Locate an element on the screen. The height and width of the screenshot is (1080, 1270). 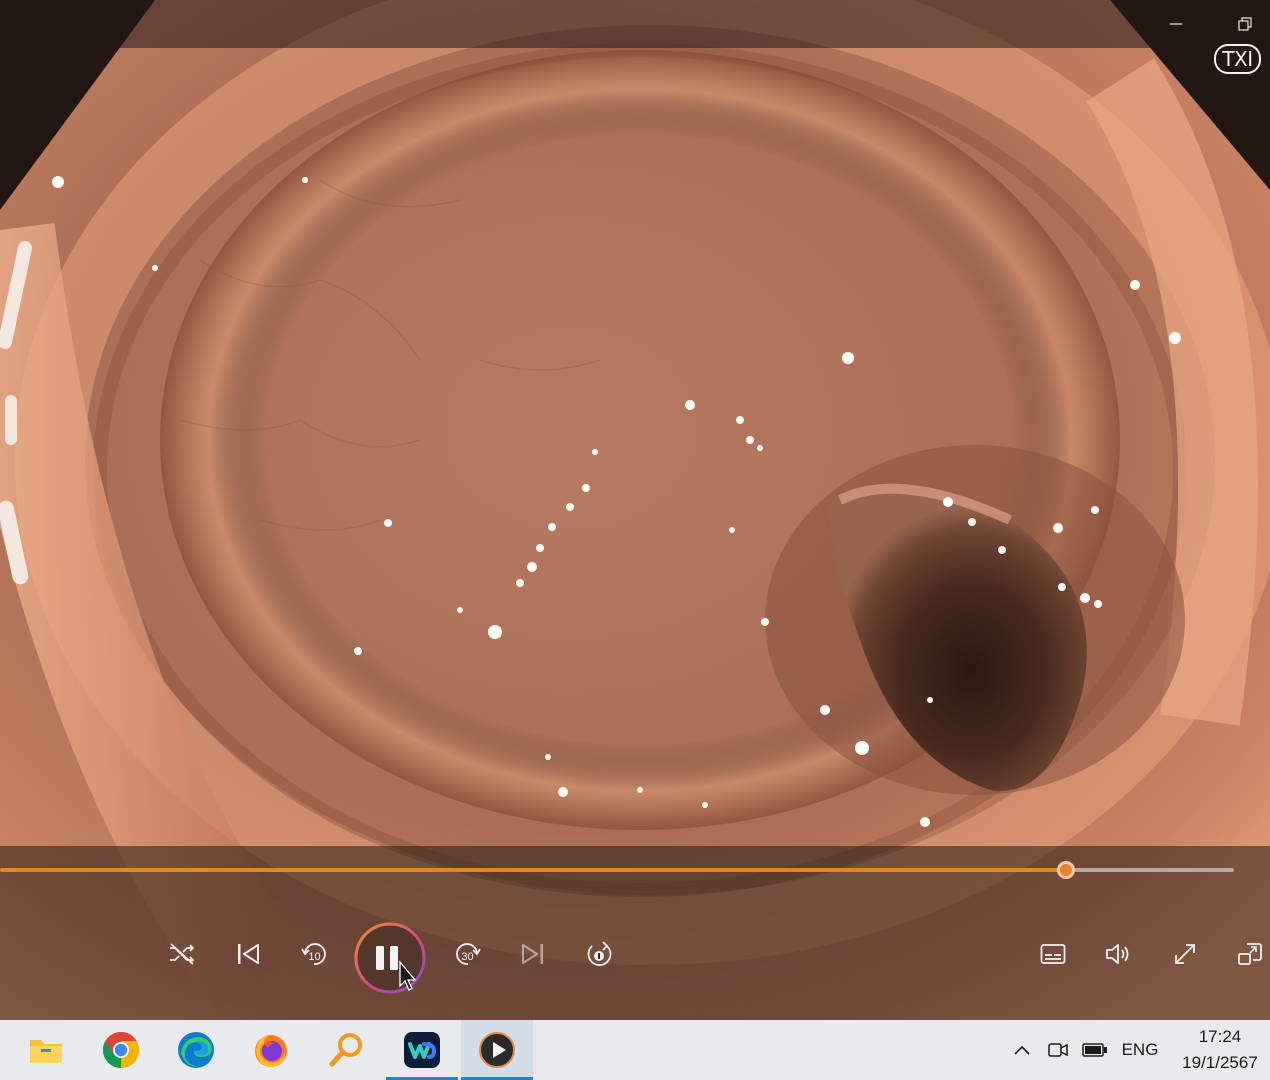
shuffle-button is located at coordinates (182, 954).